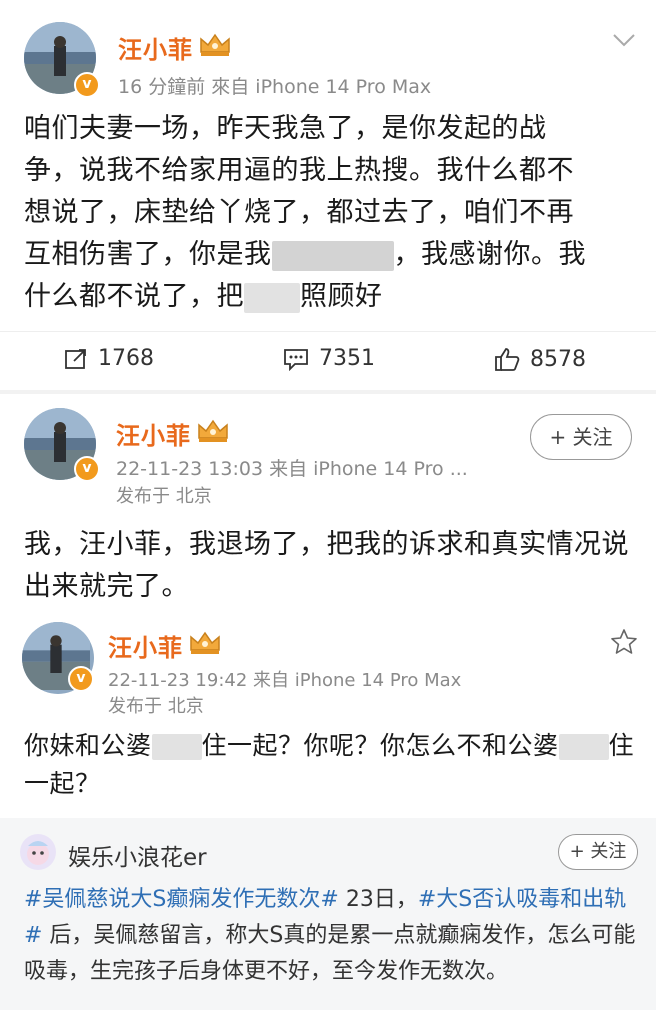  I want to click on action-bar: 1768 7351 8578, so click(328, 361).